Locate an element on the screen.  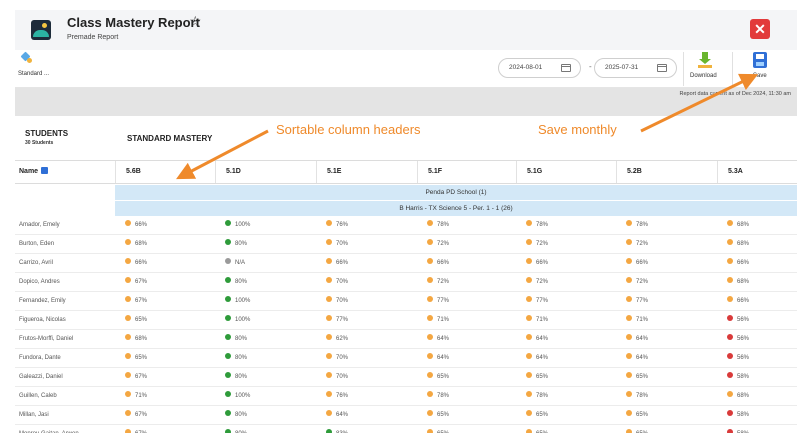
mastery-value: 56% is located at coordinates (743, 339).